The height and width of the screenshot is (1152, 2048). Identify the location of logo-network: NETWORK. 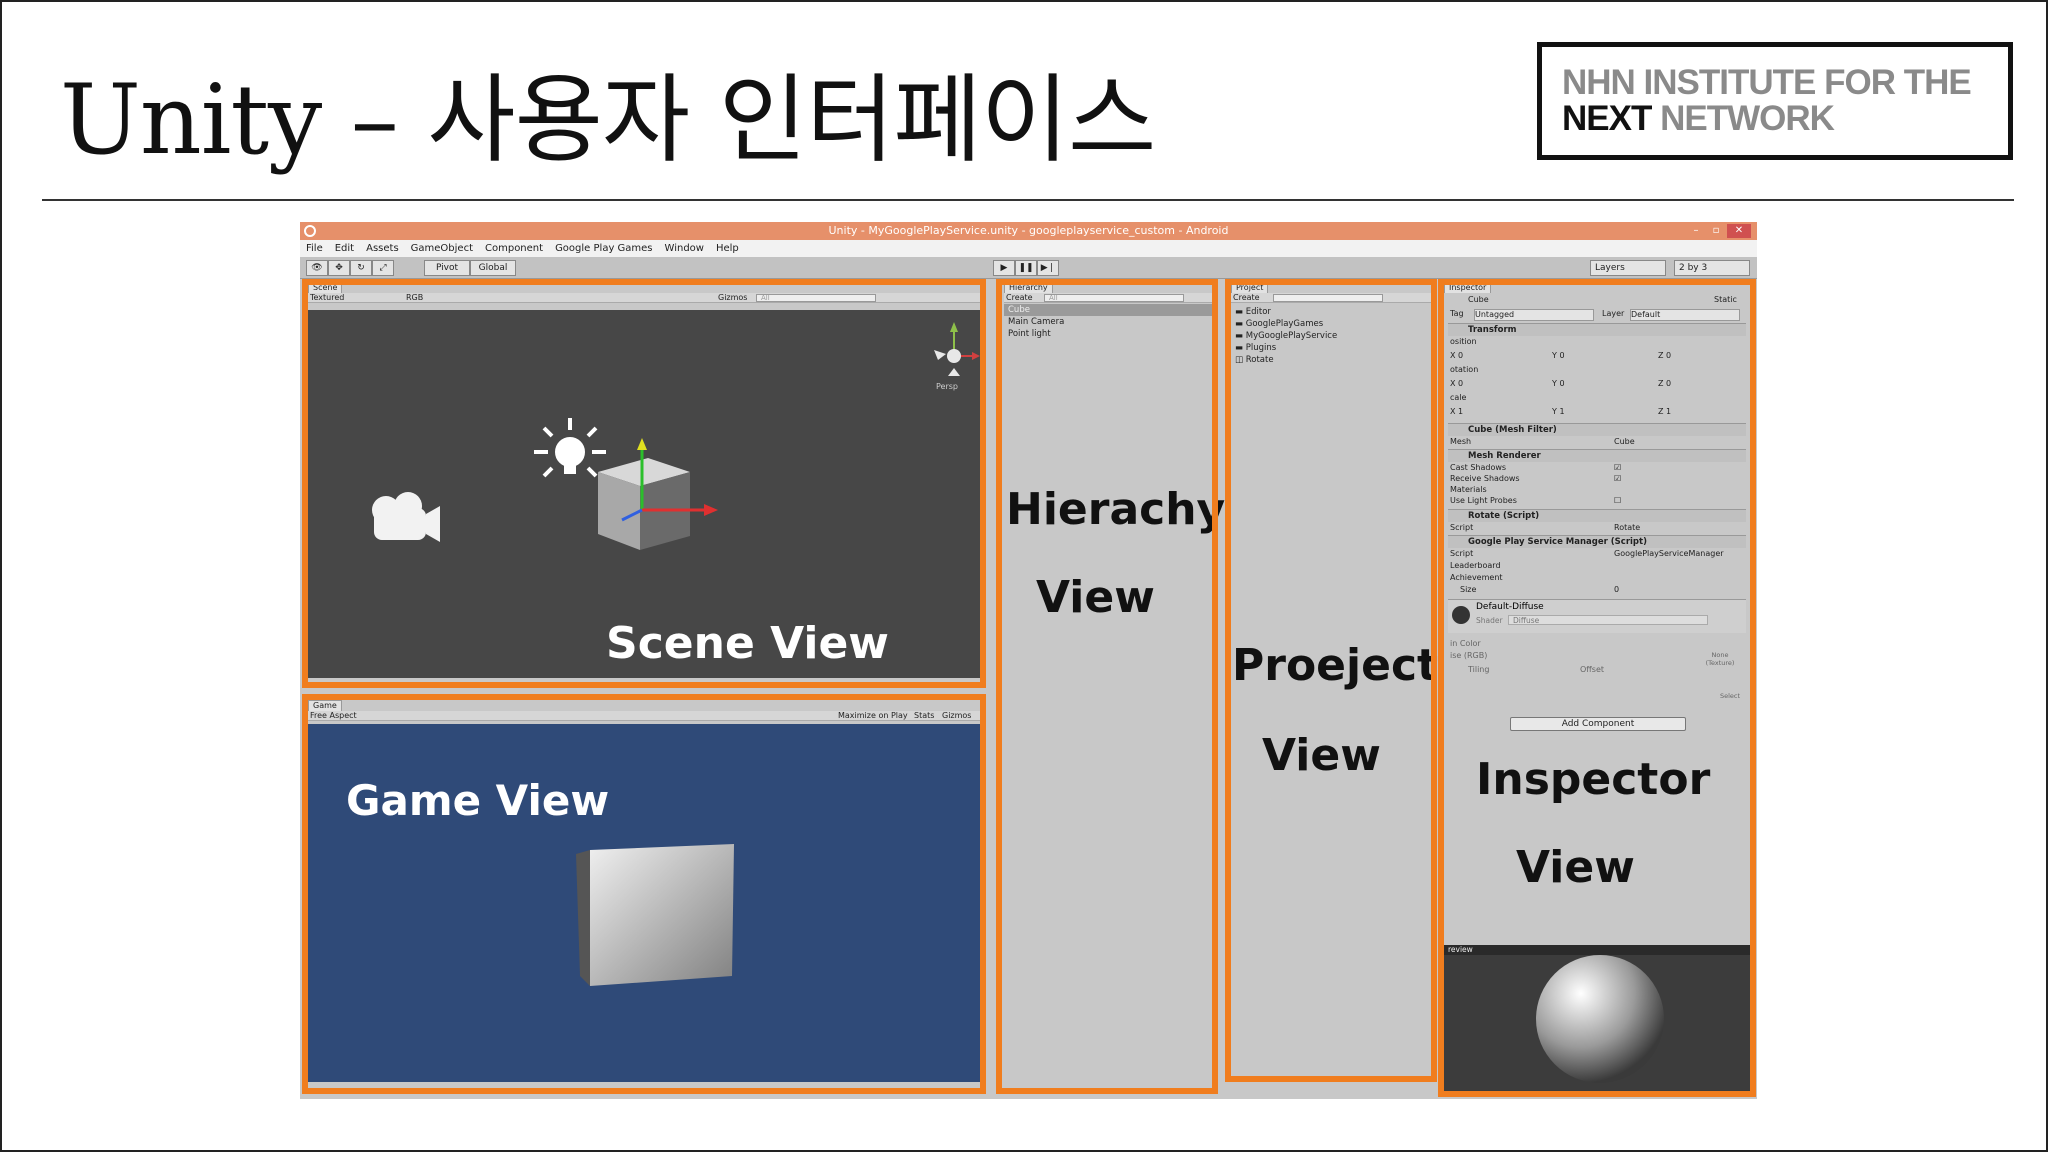
(1743, 118).